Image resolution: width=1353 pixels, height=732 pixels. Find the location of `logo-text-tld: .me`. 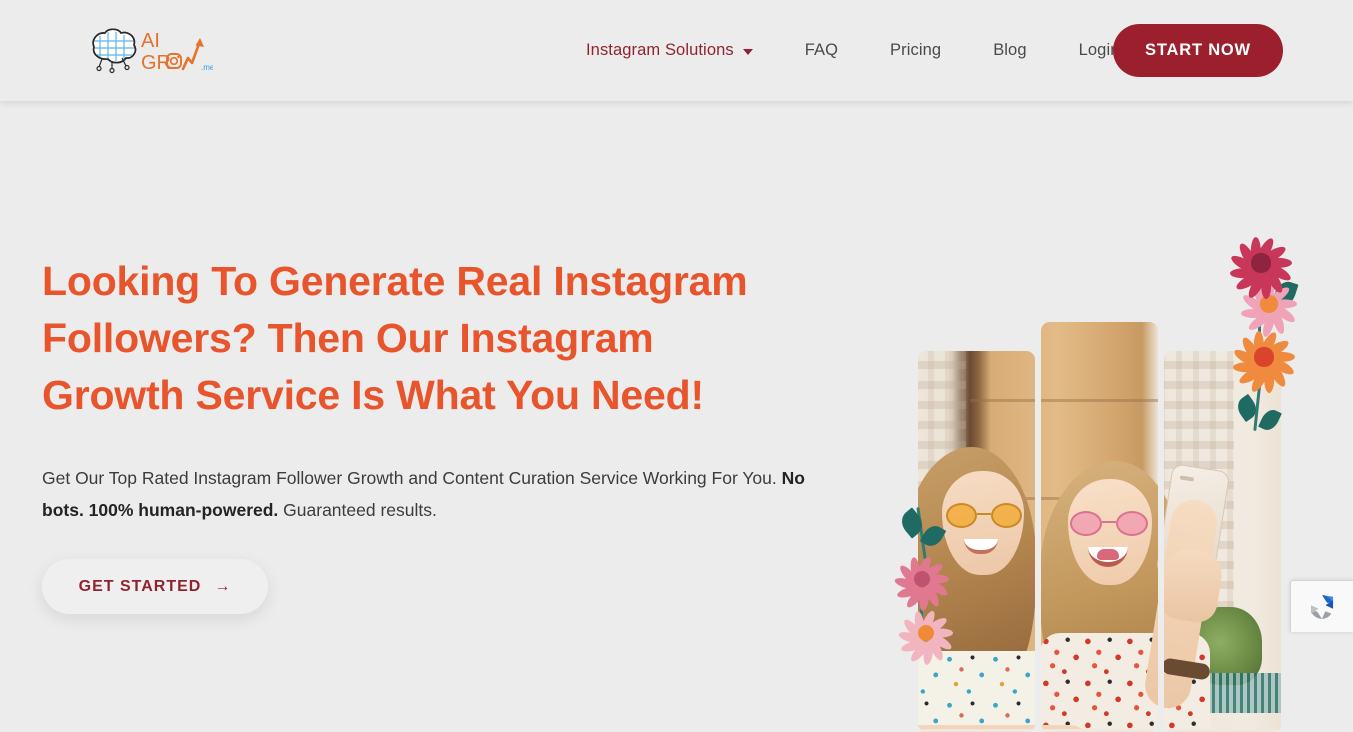

logo-text-tld: .me is located at coordinates (207, 67).